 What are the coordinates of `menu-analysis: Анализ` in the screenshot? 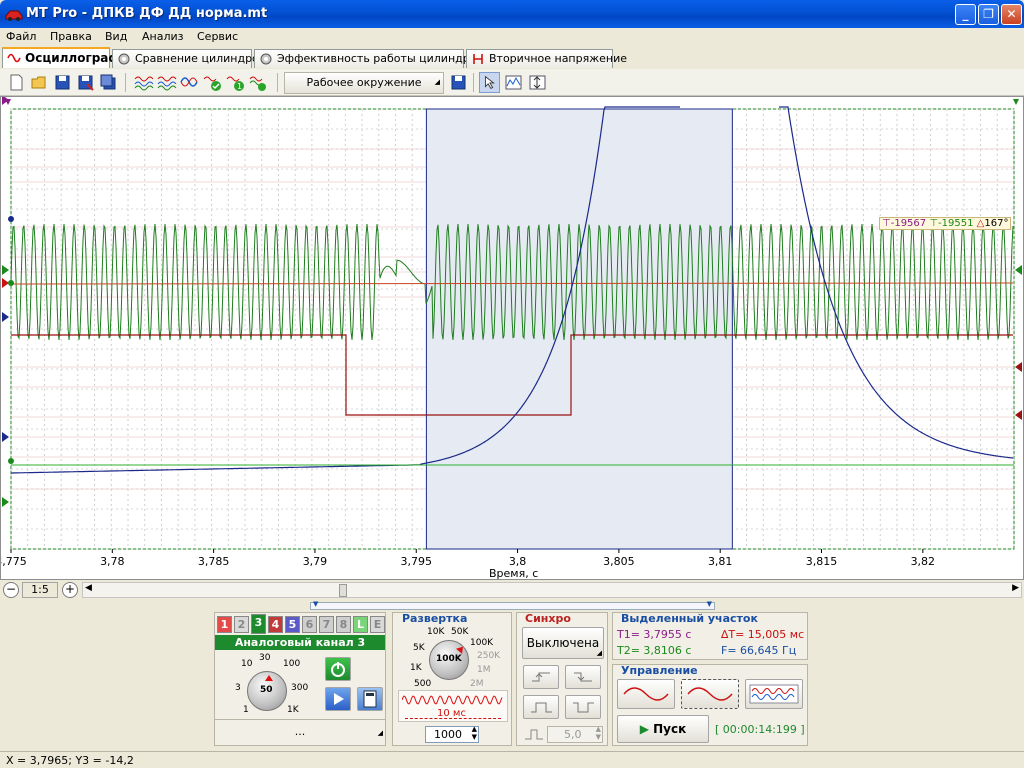 It's located at (163, 36).